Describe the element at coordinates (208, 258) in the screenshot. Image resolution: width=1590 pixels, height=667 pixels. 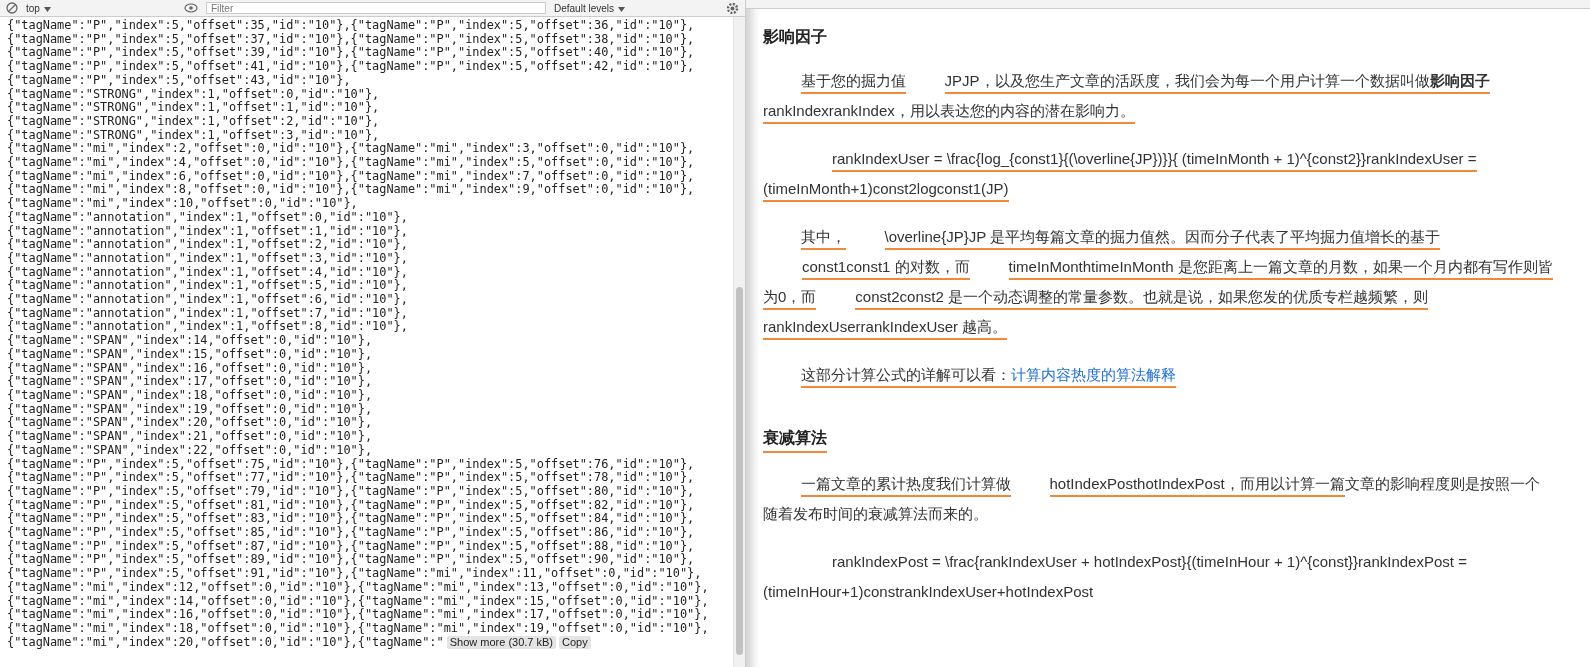
I see `console-line: {"tagName":"annotation","index":1,"offset":3,"id":"10"},` at that location.